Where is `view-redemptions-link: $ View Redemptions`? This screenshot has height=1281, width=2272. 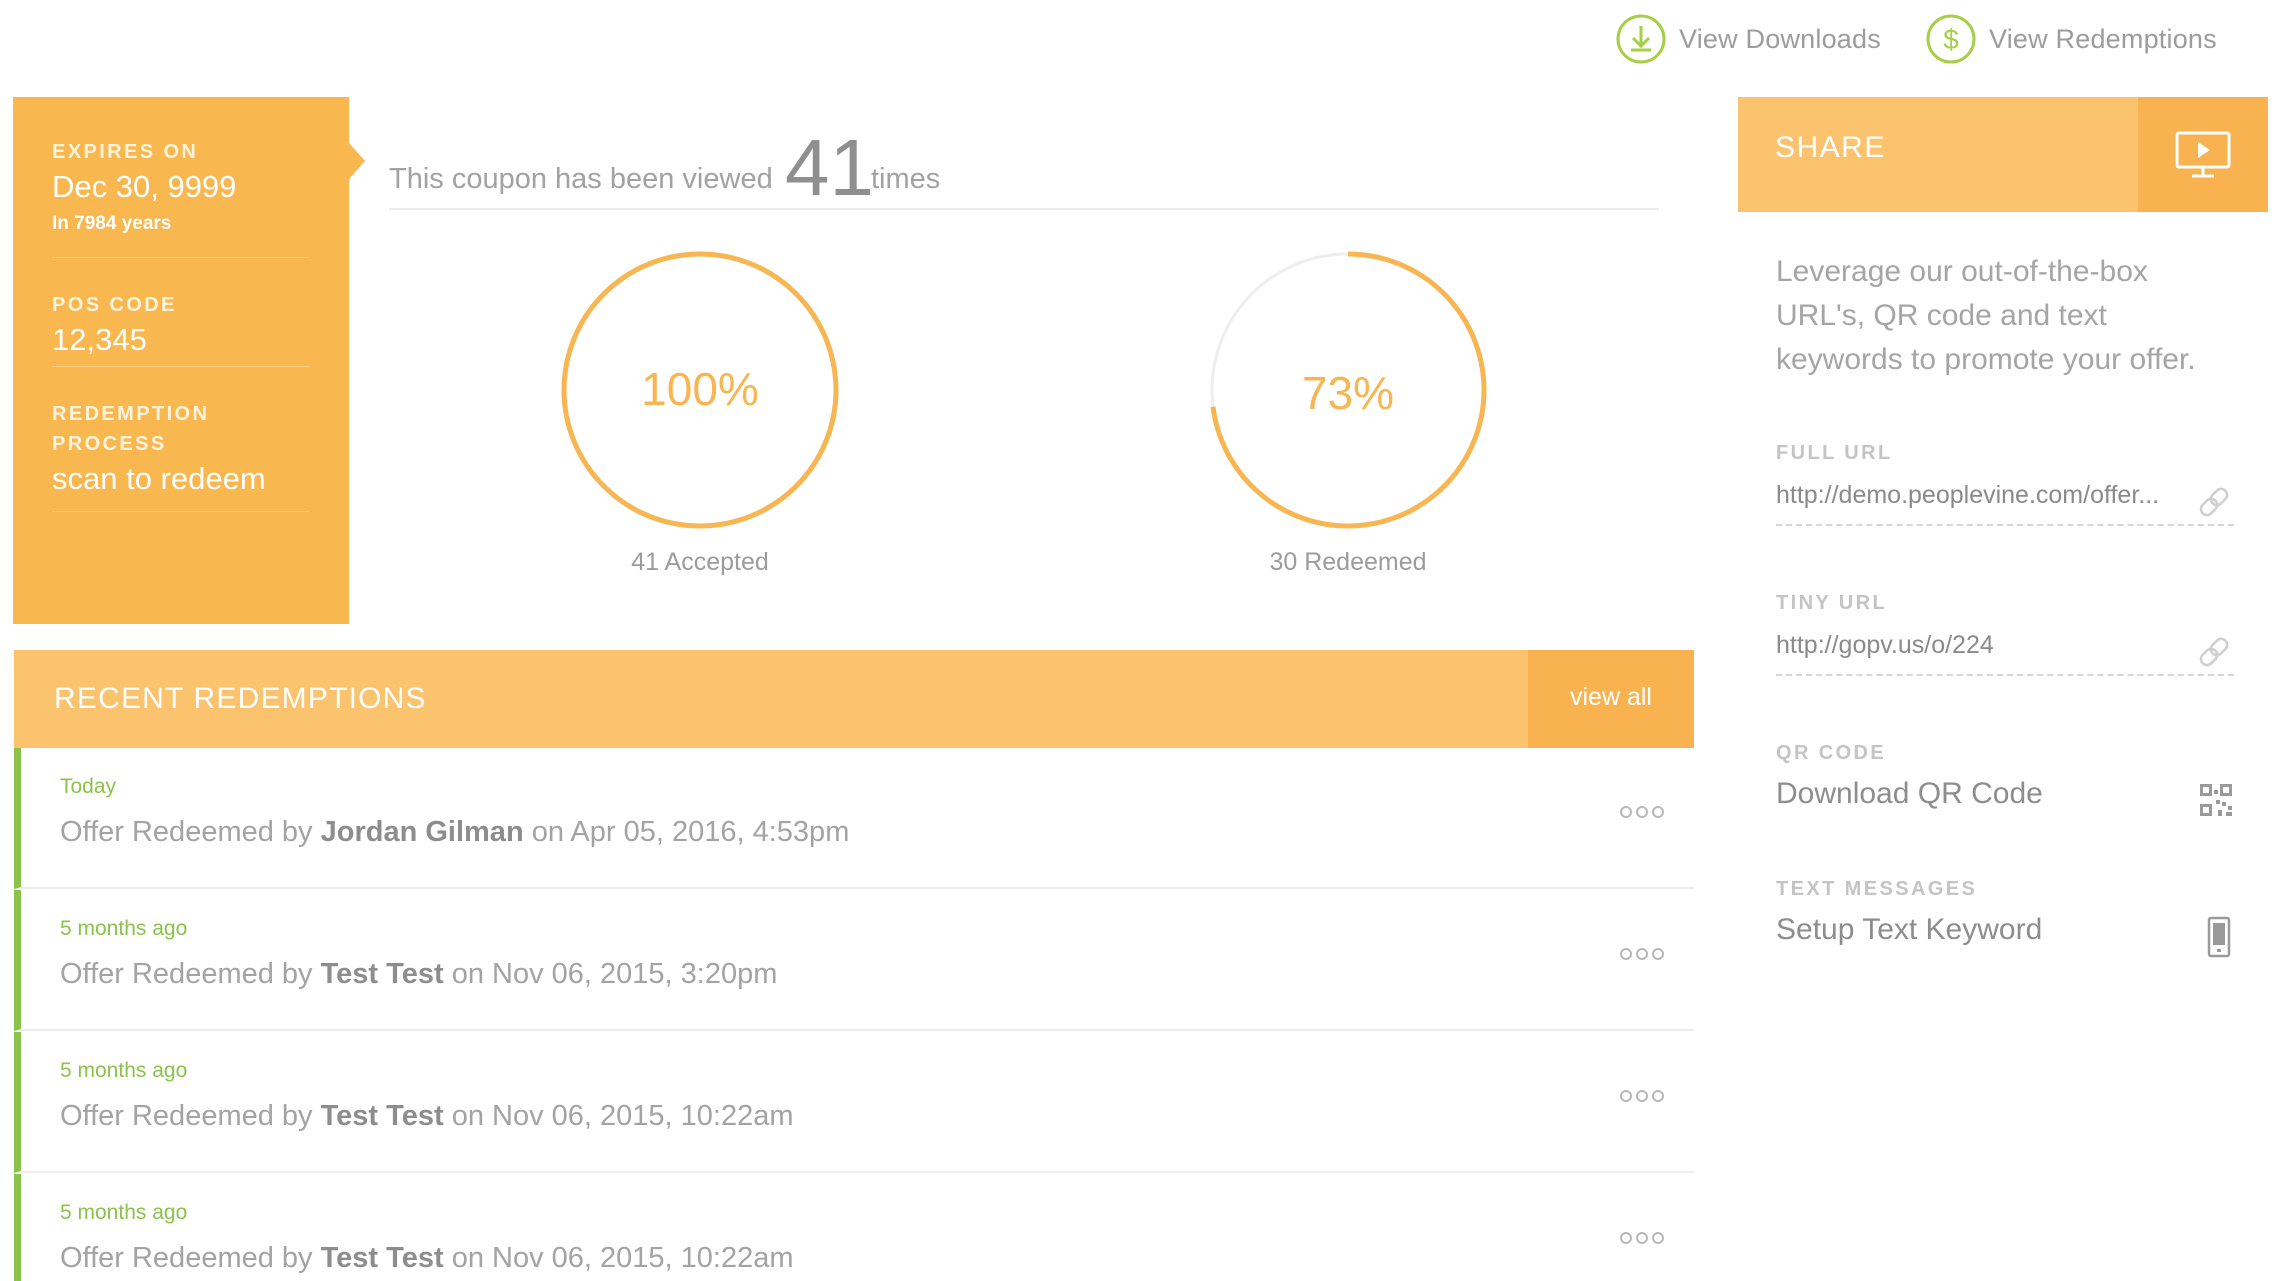 view-redemptions-link: $ View Redemptions is located at coordinates (2071, 39).